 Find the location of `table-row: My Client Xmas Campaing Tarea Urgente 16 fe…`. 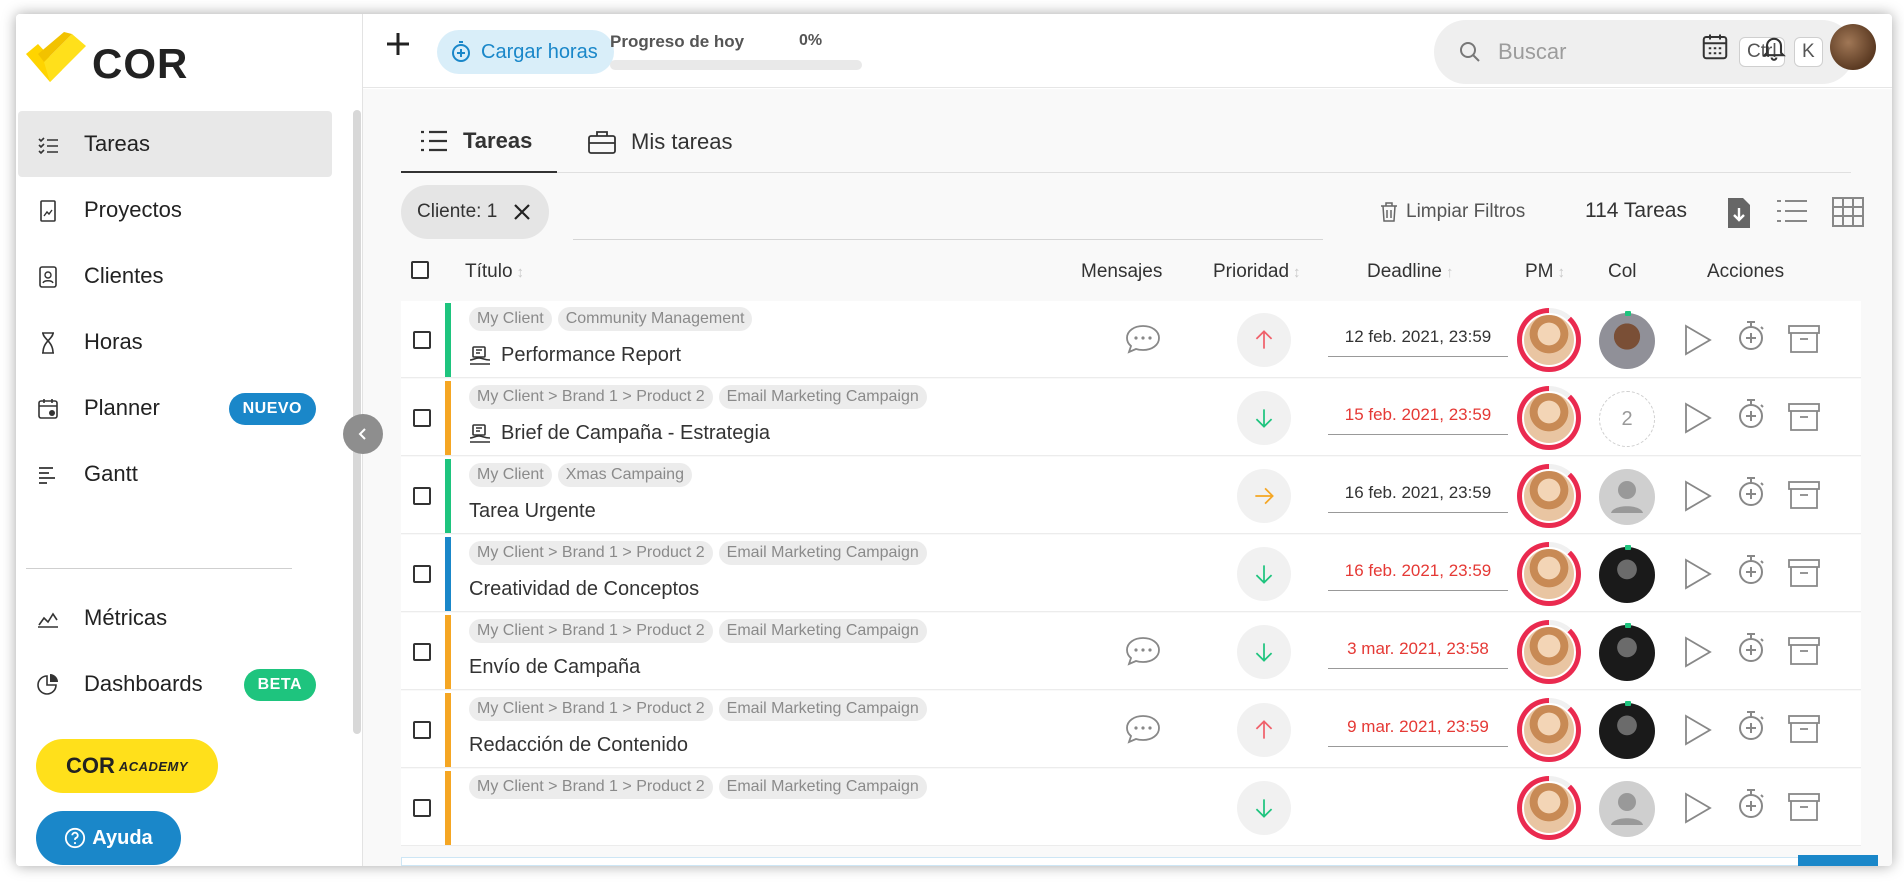

table-row: My Client Xmas Campaing Tarea Urgente 16 fe… is located at coordinates (1131, 495).